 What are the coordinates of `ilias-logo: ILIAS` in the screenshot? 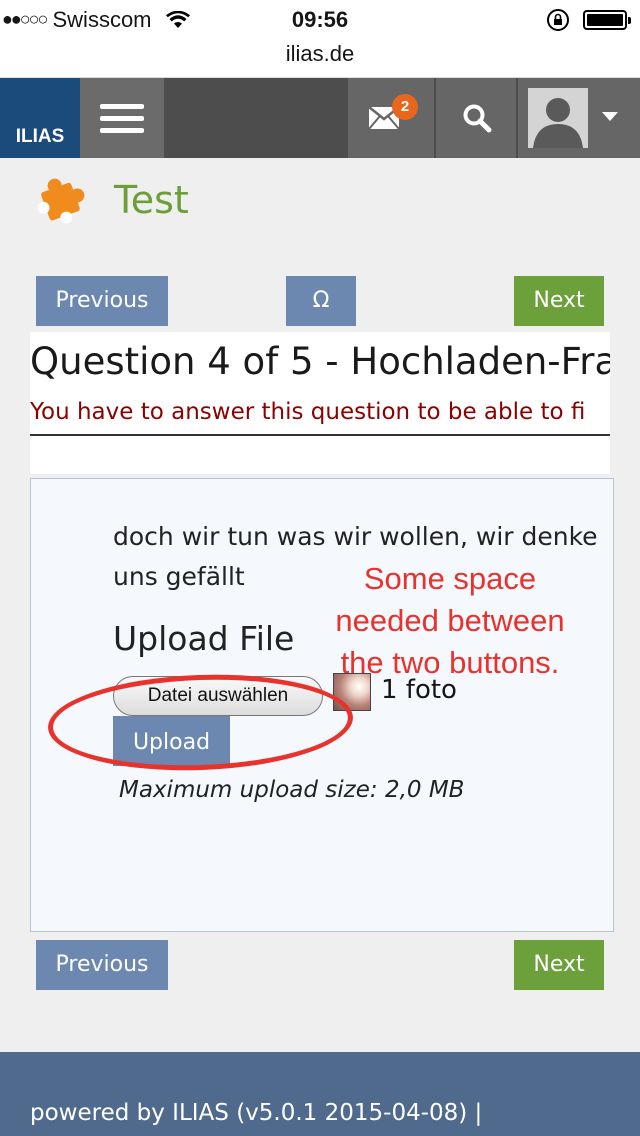 It's located at (40, 118).